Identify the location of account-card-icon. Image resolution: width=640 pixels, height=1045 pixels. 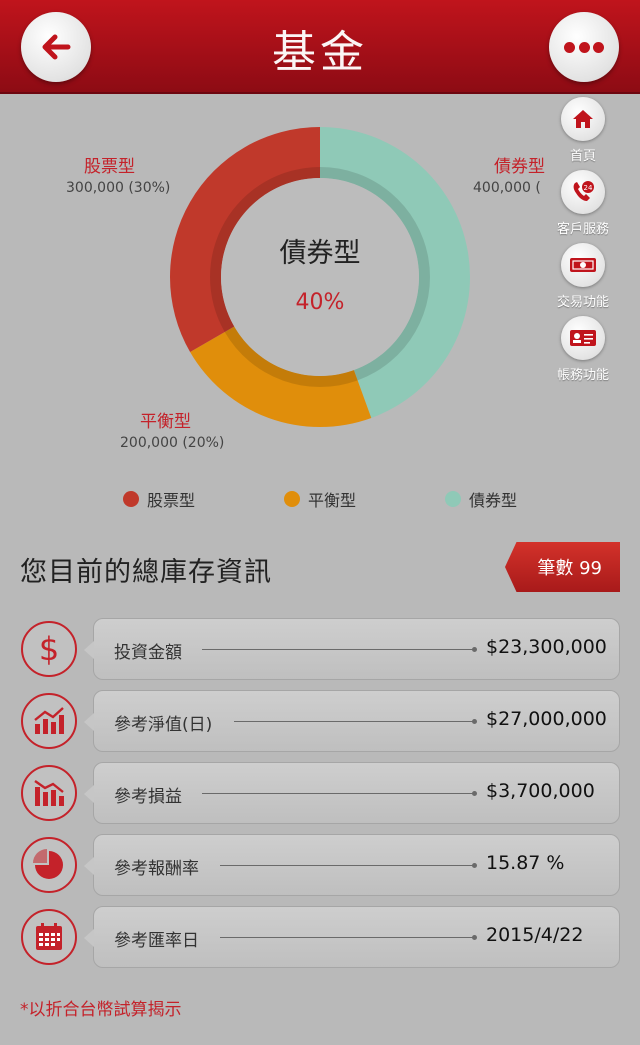
(583, 338).